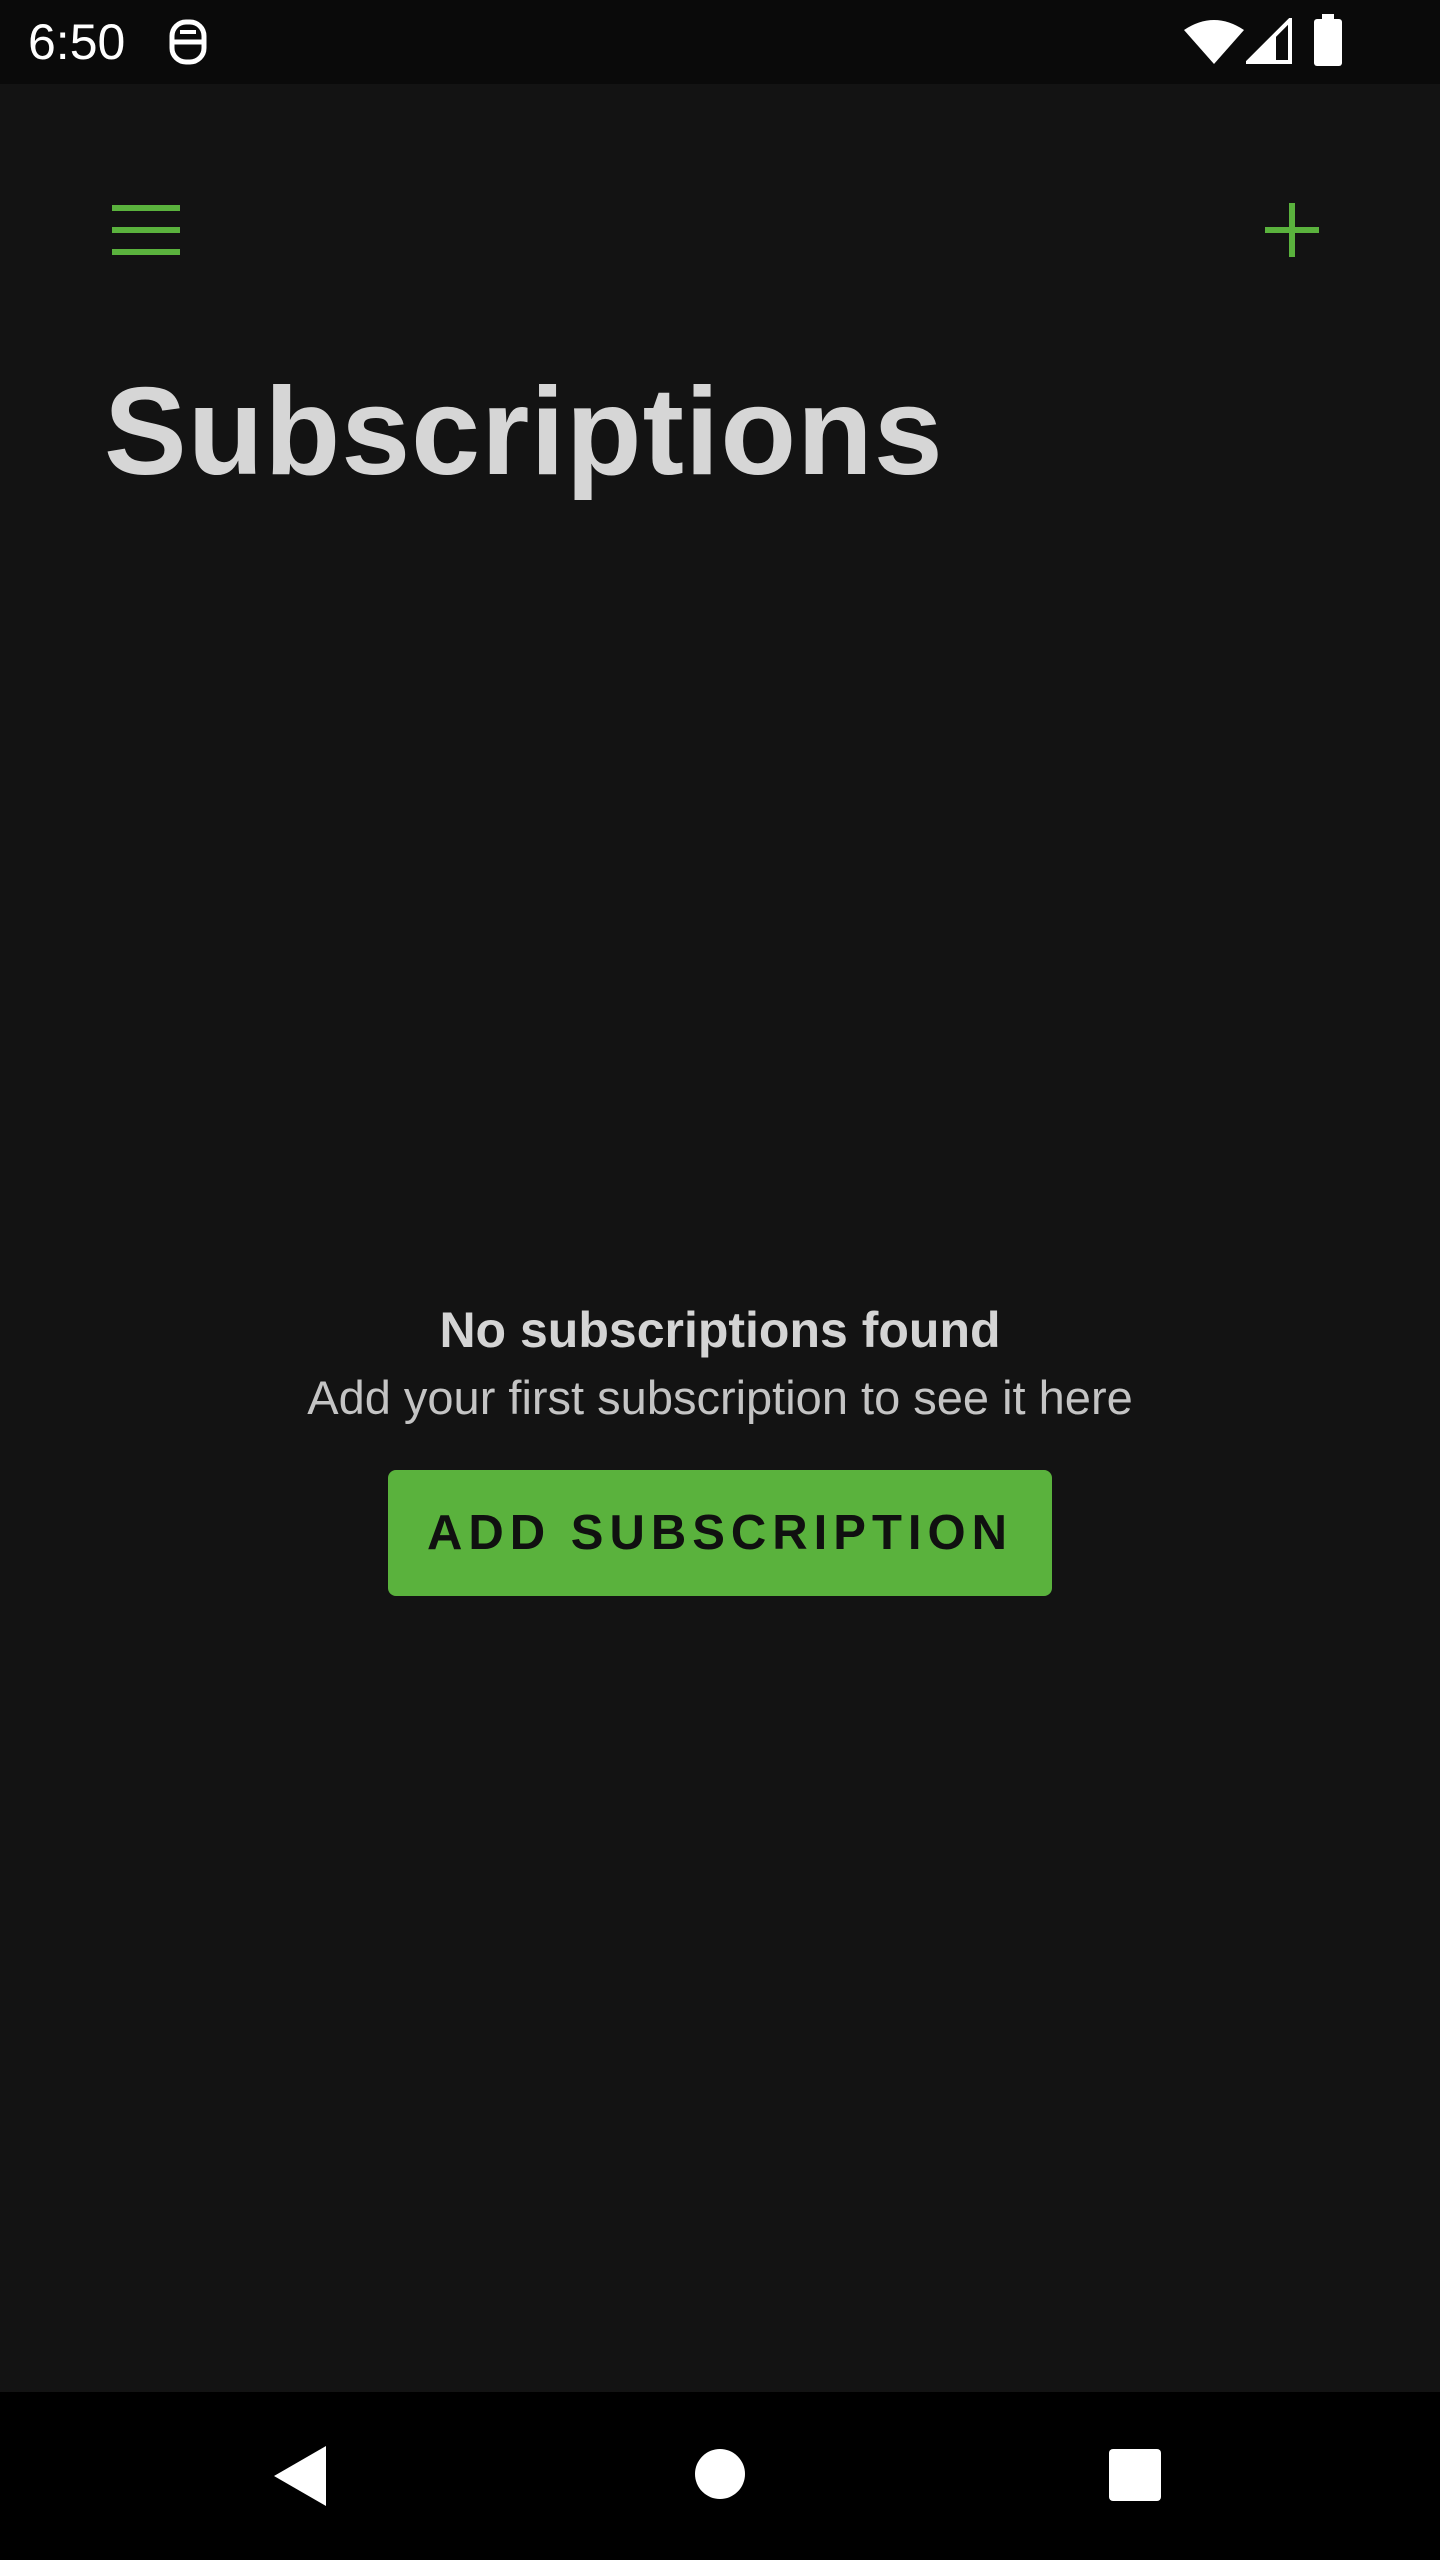  Describe the element at coordinates (524, 432) in the screenshot. I see `page-title: Subscriptions` at that location.